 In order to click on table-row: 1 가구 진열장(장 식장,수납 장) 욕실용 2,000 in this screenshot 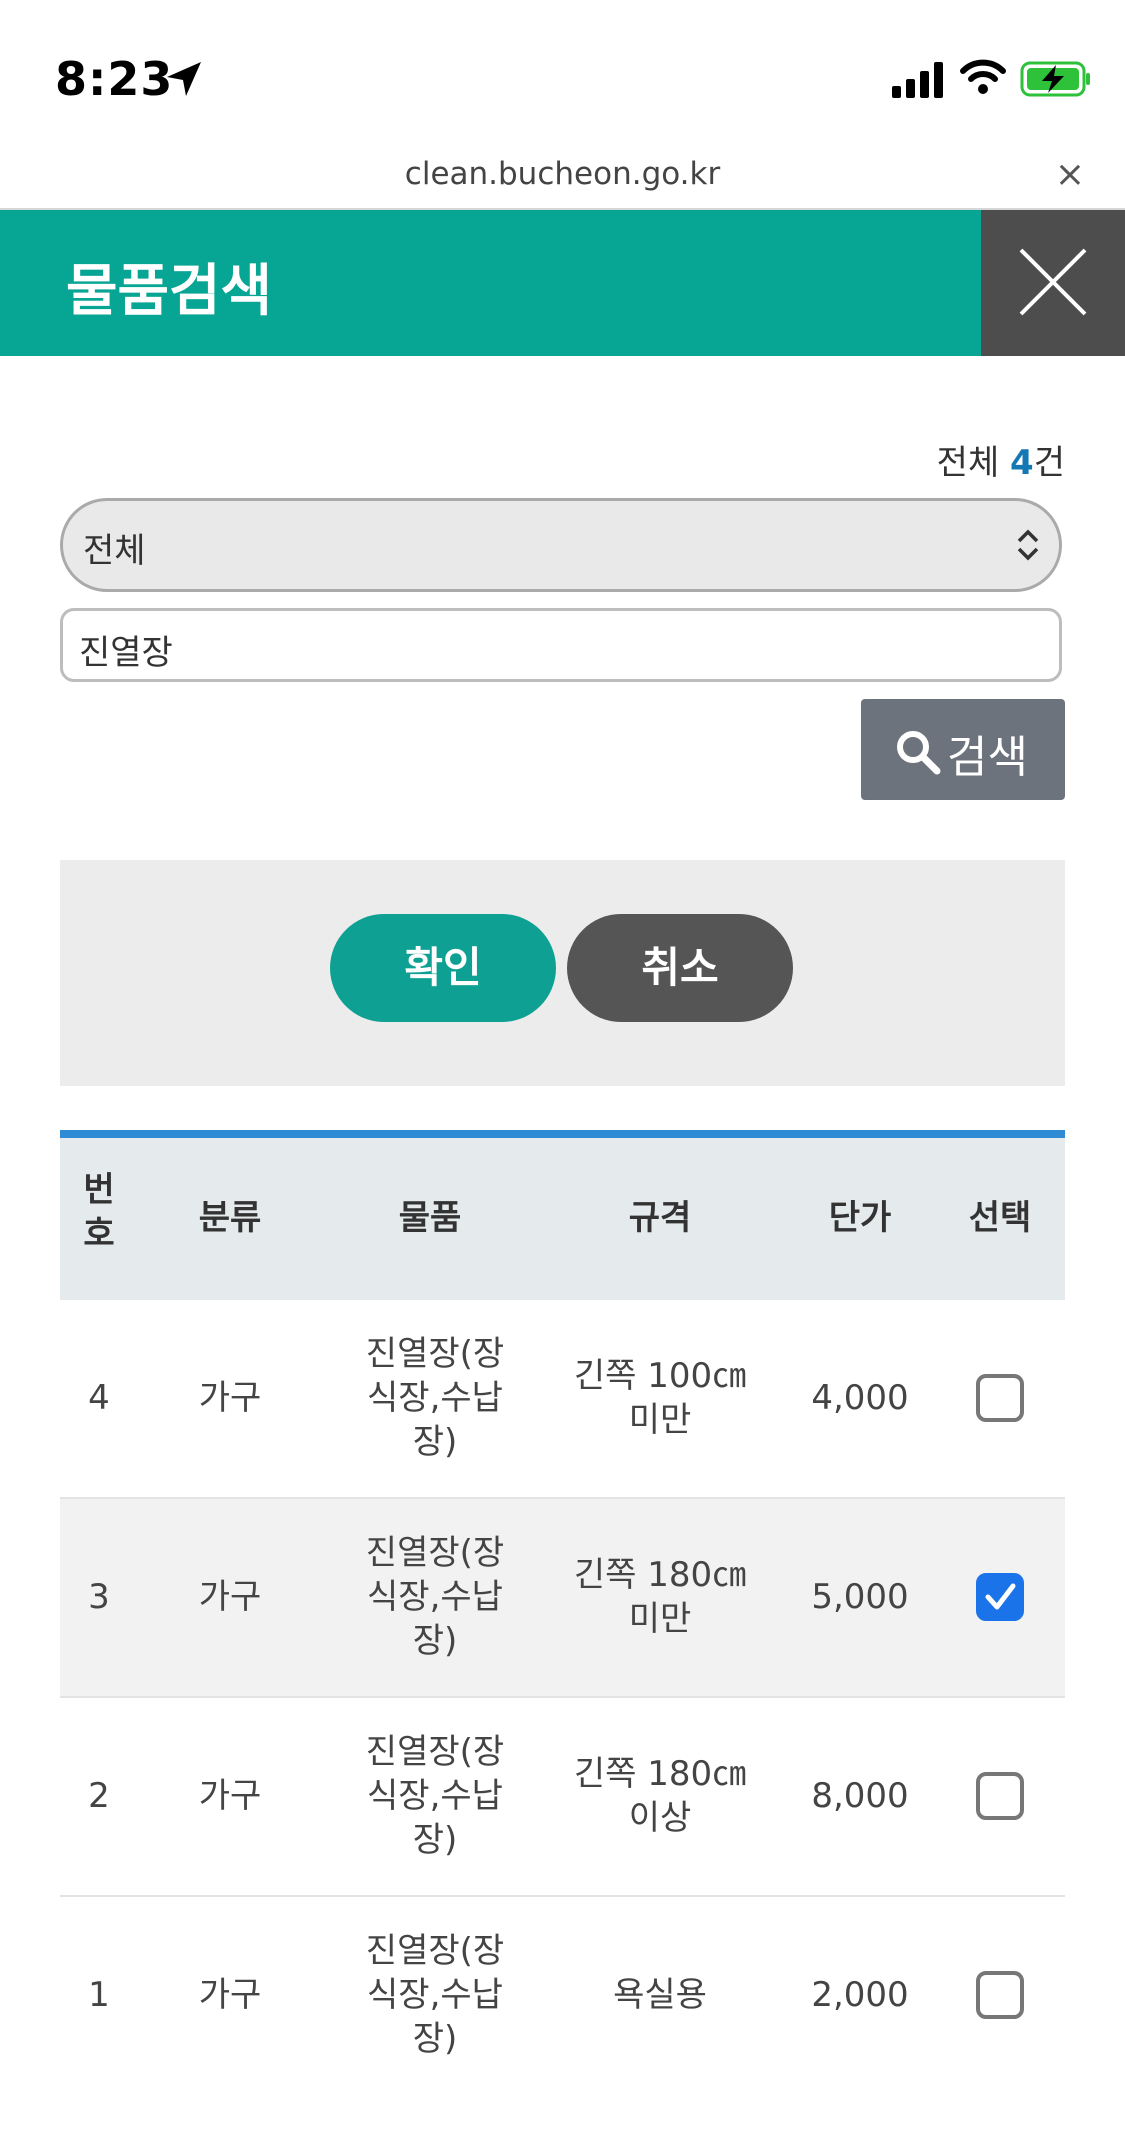, I will do `click(562, 1995)`.